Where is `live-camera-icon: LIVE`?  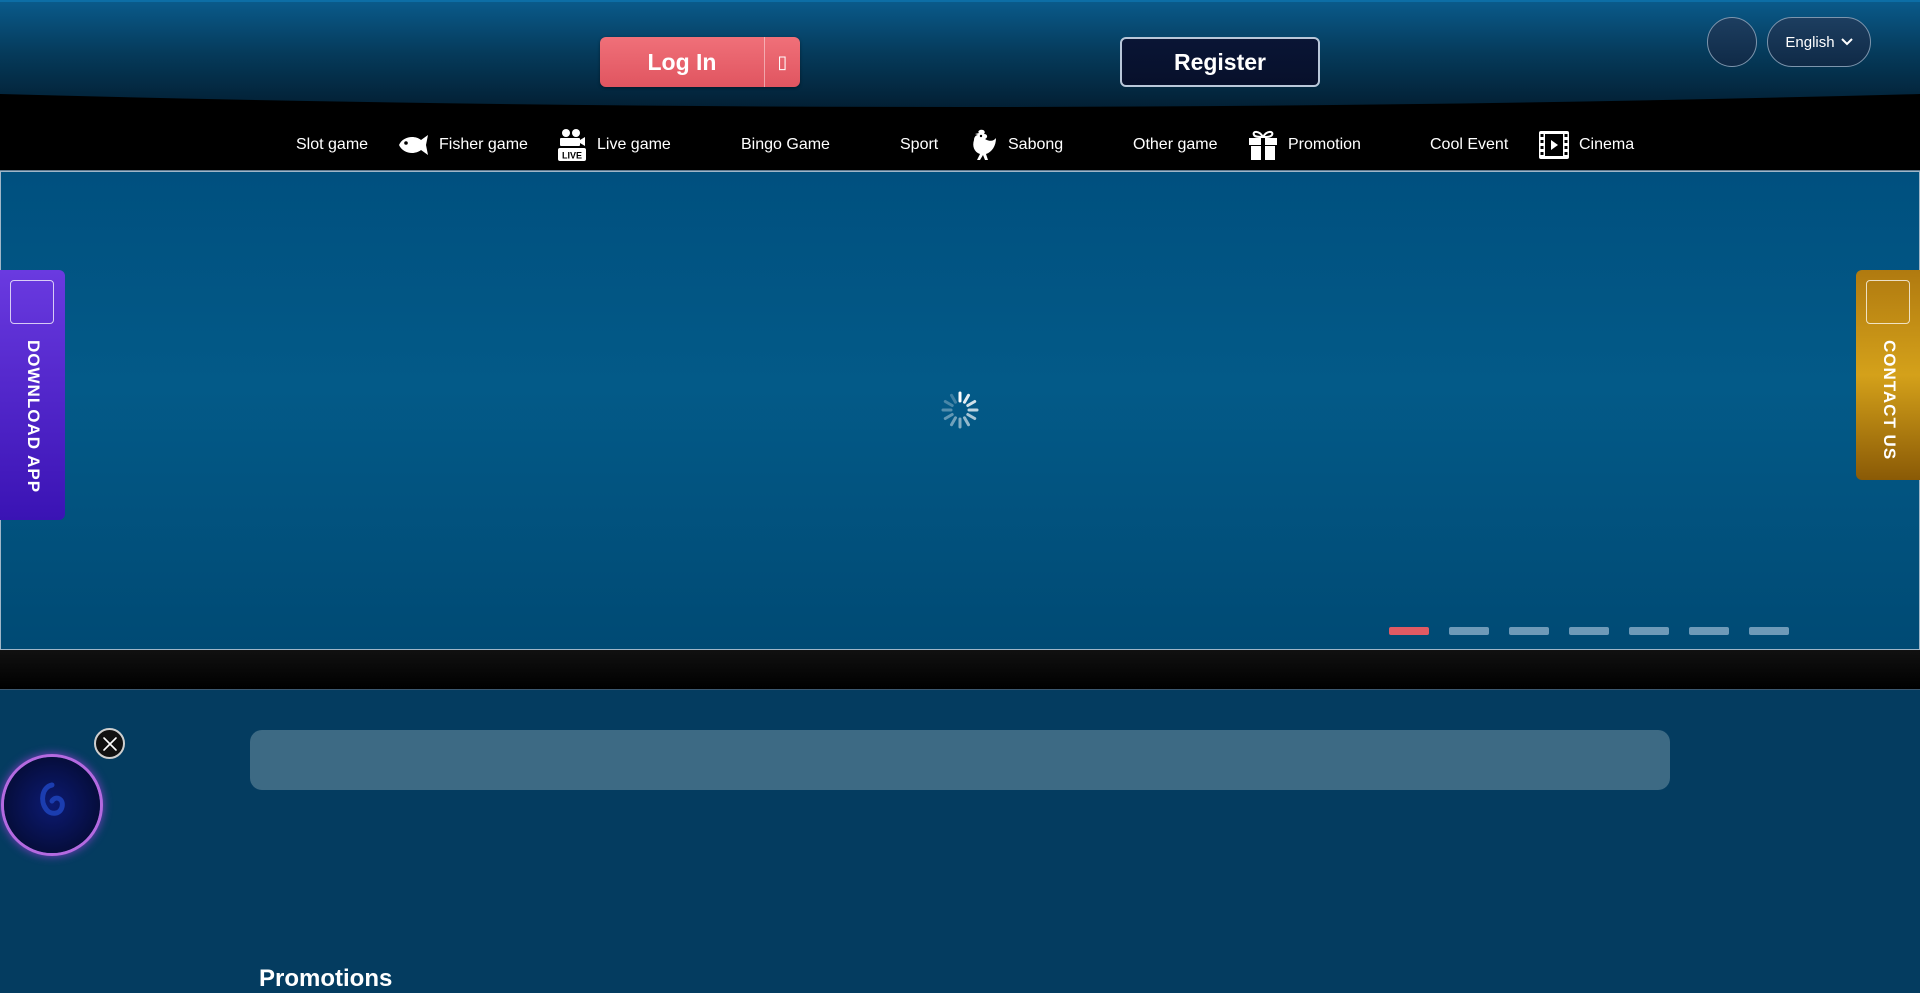
live-camera-icon: LIVE is located at coordinates (572, 145).